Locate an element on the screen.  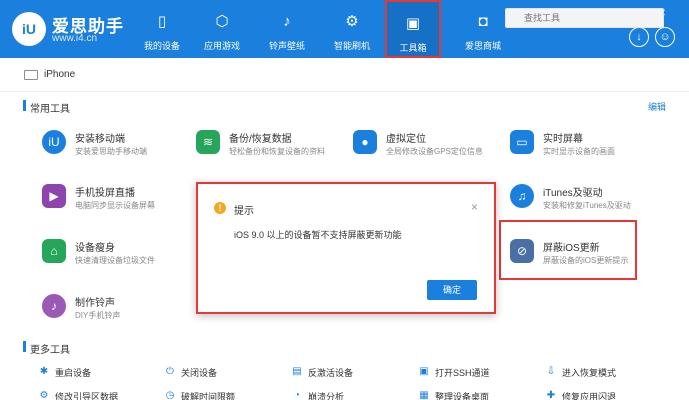
ringtone-icon: ♪ is located at coordinates (54, 306).